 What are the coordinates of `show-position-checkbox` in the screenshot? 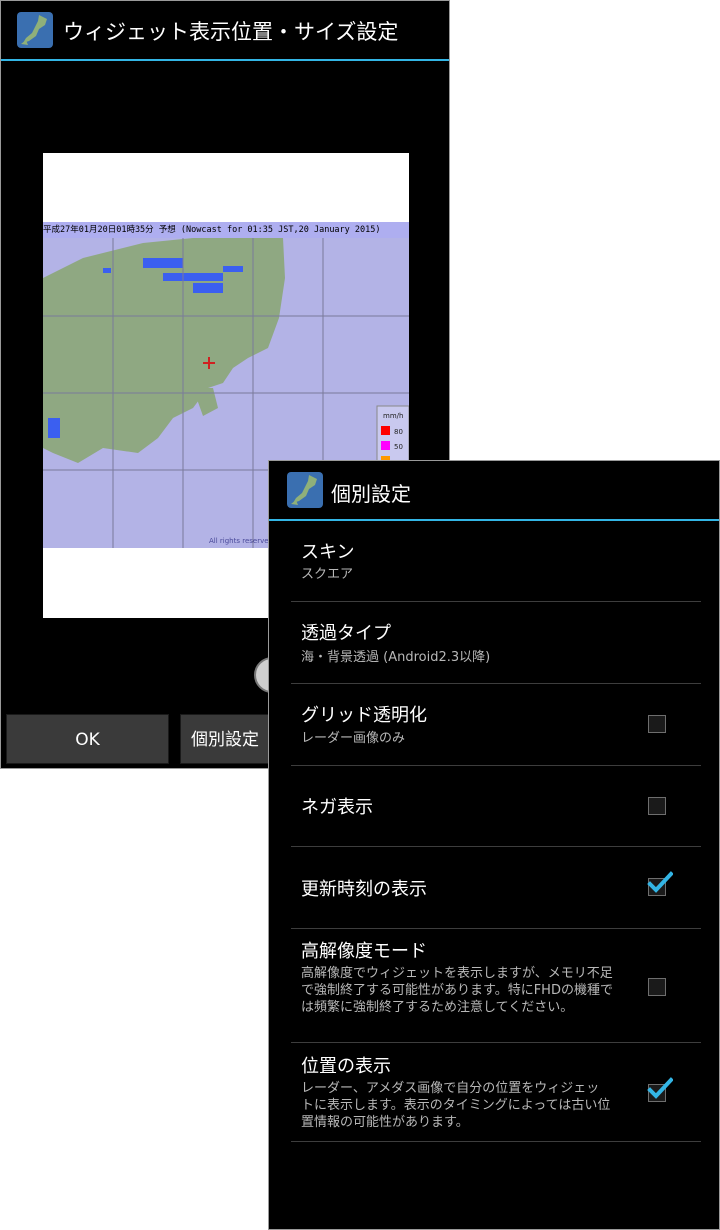 It's located at (660, 1089).